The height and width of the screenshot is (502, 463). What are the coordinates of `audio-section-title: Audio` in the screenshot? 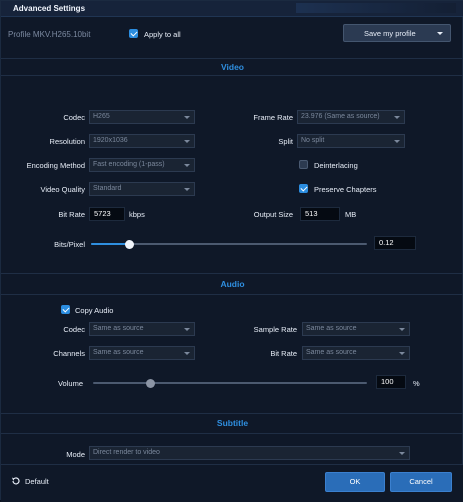 It's located at (232, 284).